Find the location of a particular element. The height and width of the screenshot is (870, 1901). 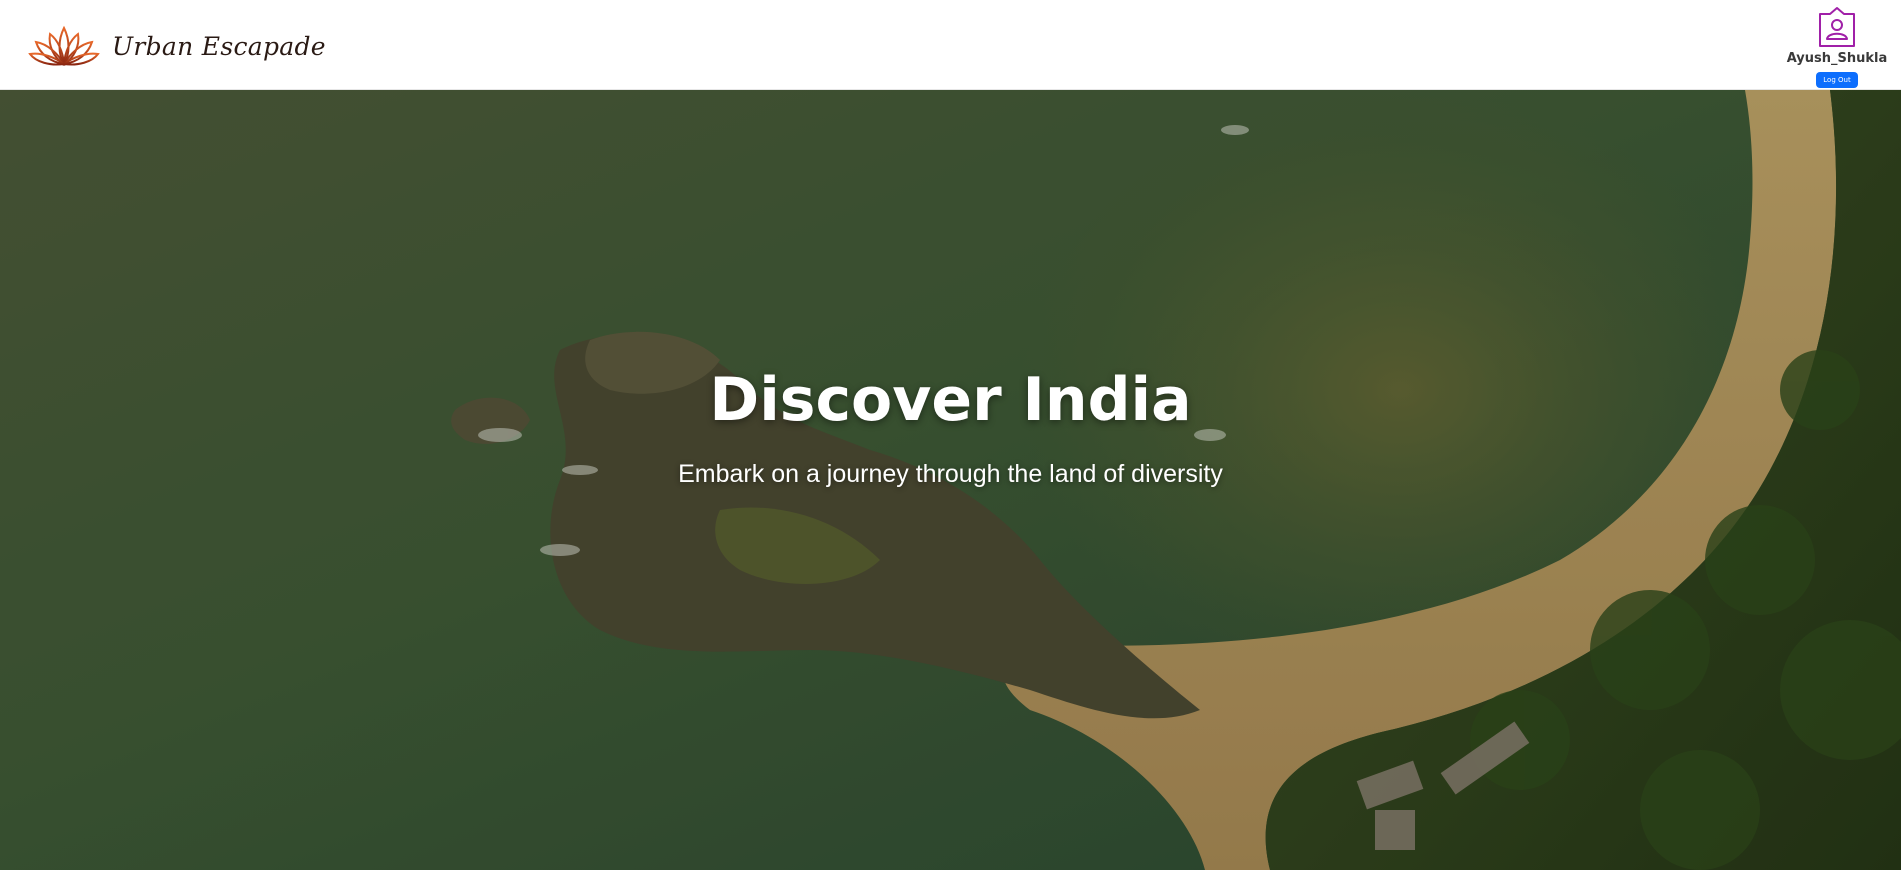

hero-title: Discover India is located at coordinates (950, 400).